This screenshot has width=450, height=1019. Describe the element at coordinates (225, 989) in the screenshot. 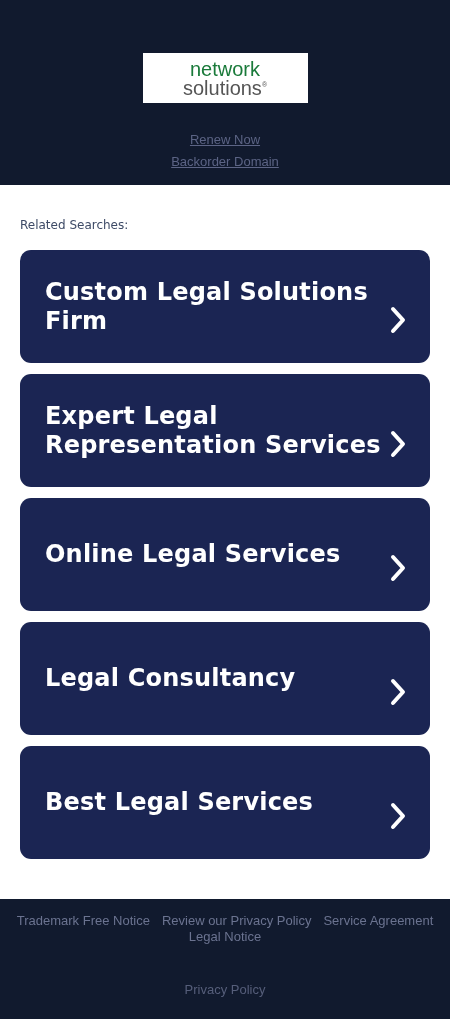

I see `footer-link: Privacy Policy` at that location.